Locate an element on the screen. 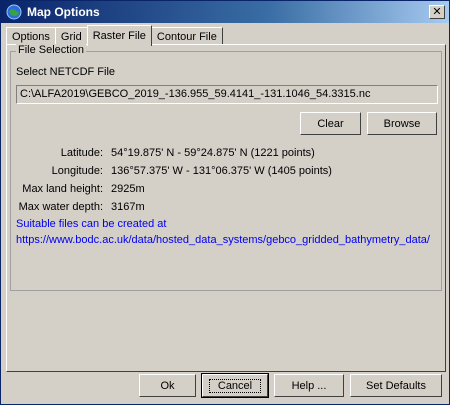  close-button: ✕ is located at coordinates (437, 12).